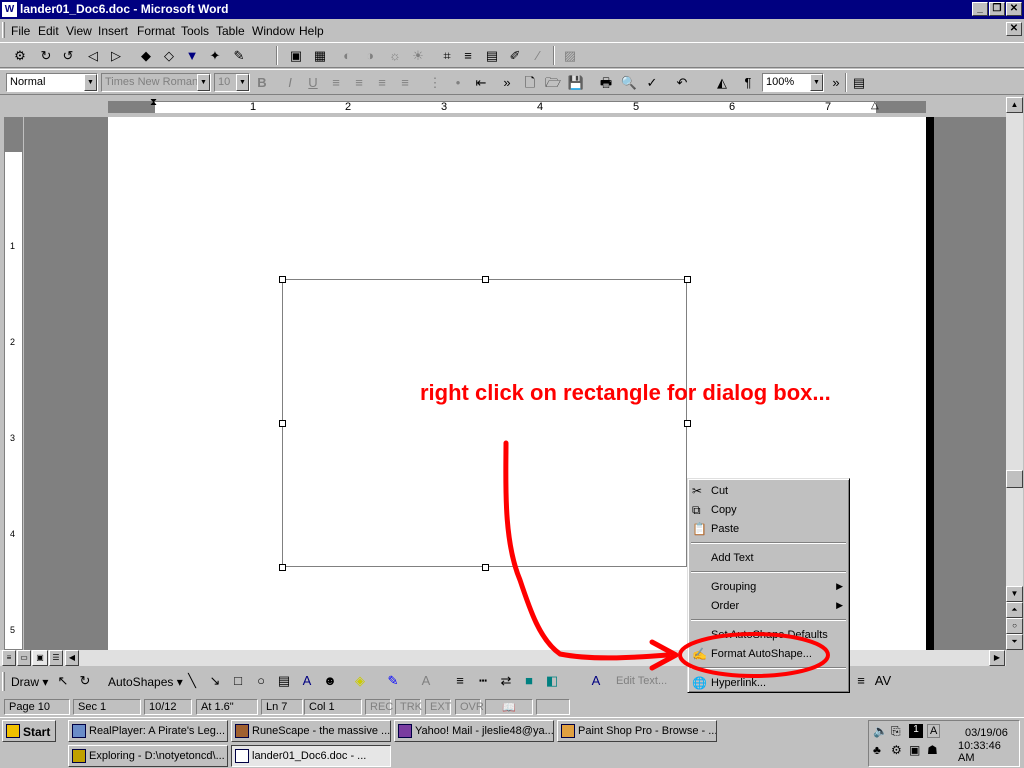  I want to click on annotation-circle, so click(754, 655).